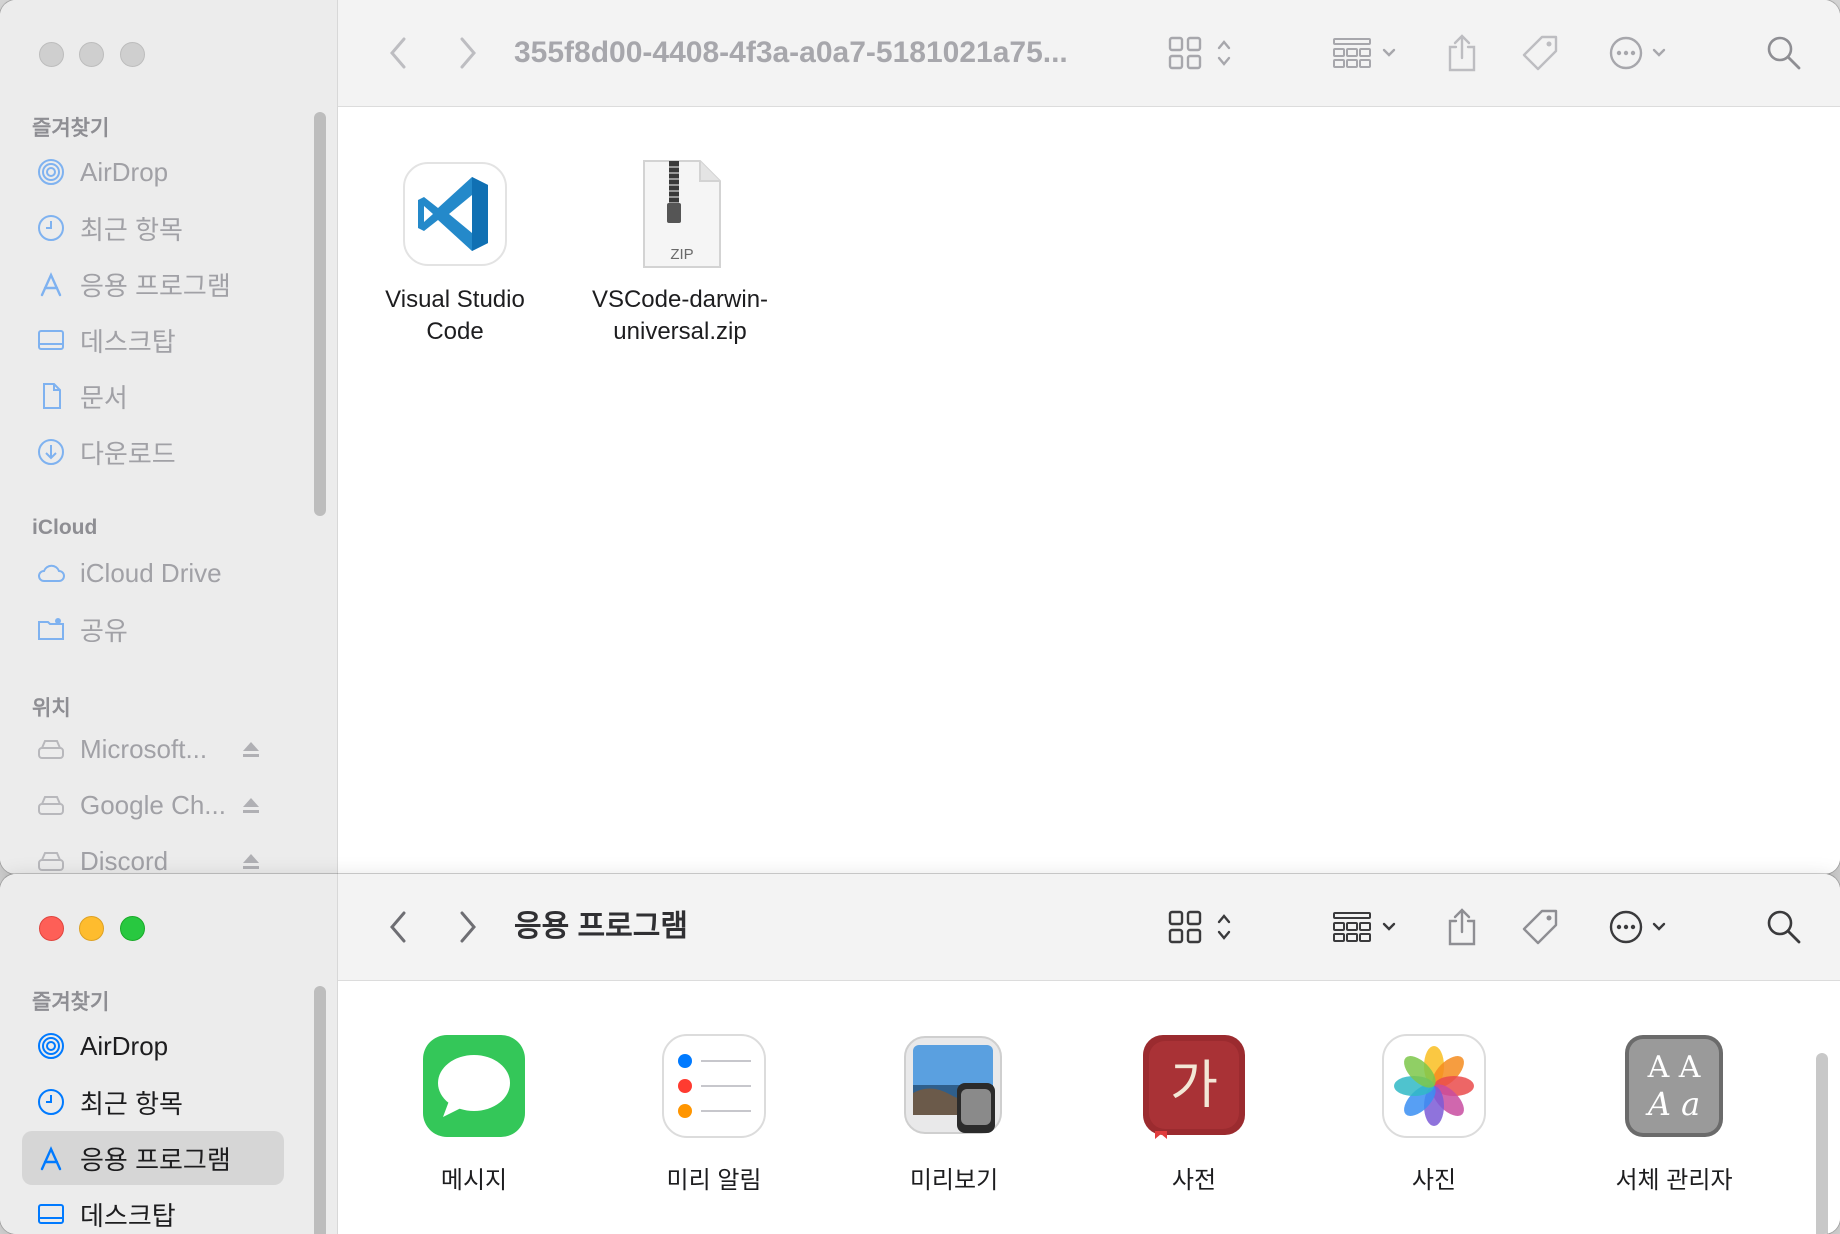  Describe the element at coordinates (954, 1180) in the screenshot. I see `app-name: 미리보기` at that location.